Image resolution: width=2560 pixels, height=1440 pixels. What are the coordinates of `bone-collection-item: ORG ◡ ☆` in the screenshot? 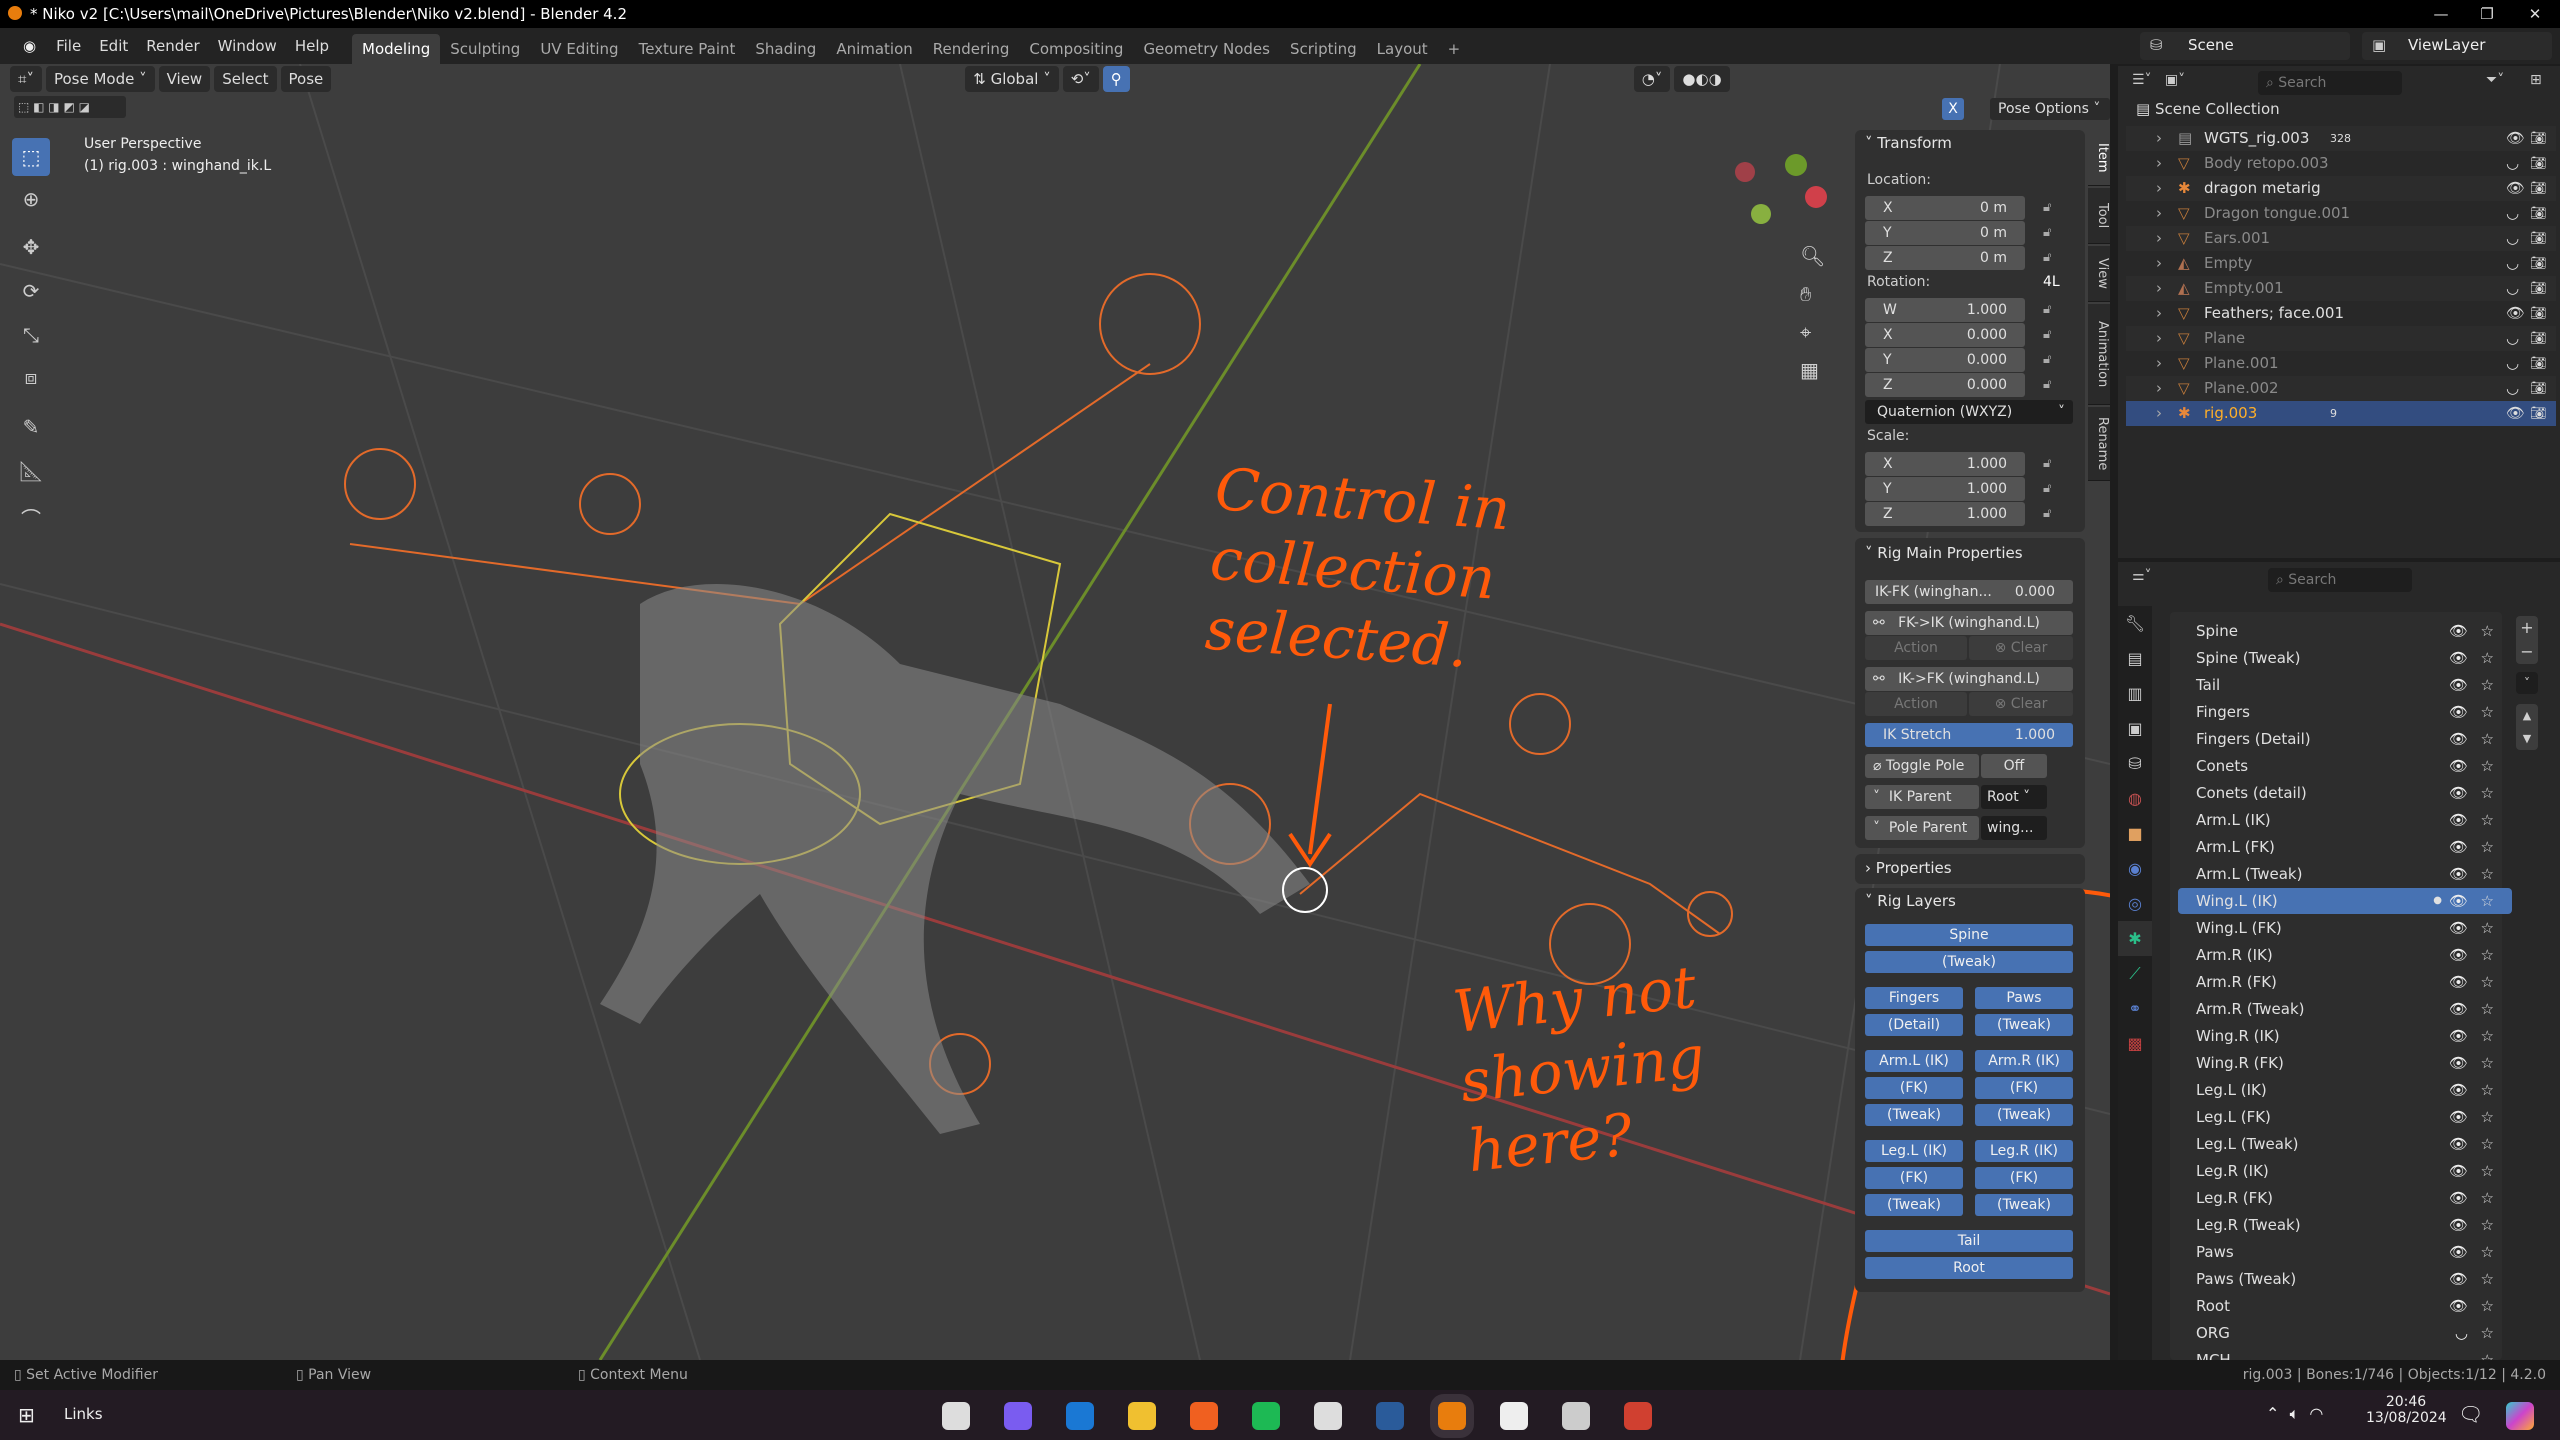 It's located at (2345, 1333).